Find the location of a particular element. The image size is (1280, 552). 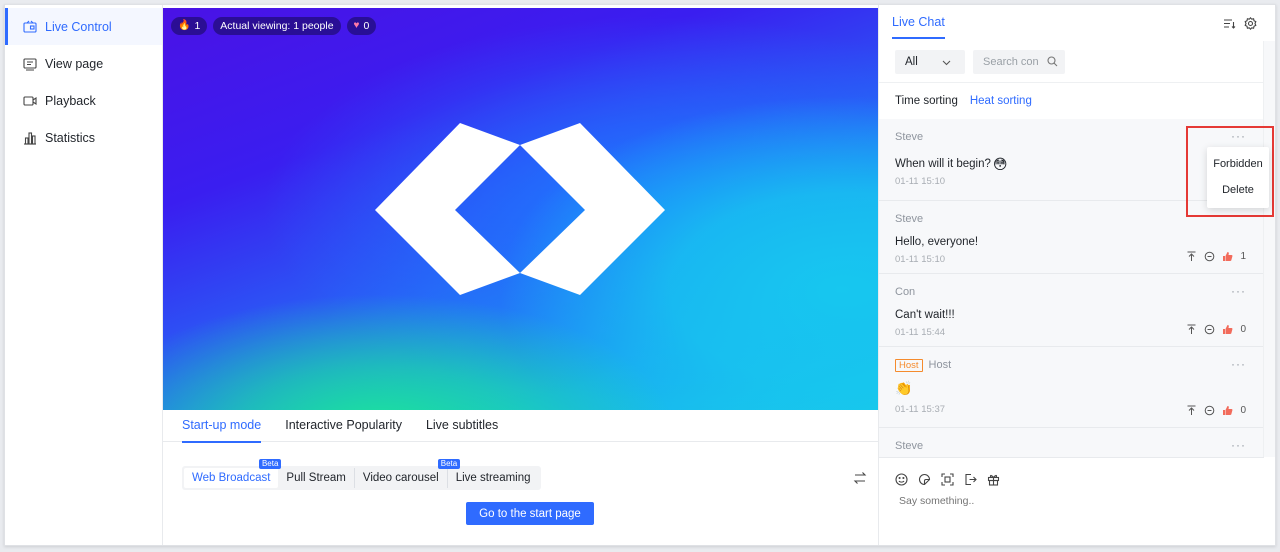

switch-icon is located at coordinates (860, 478).